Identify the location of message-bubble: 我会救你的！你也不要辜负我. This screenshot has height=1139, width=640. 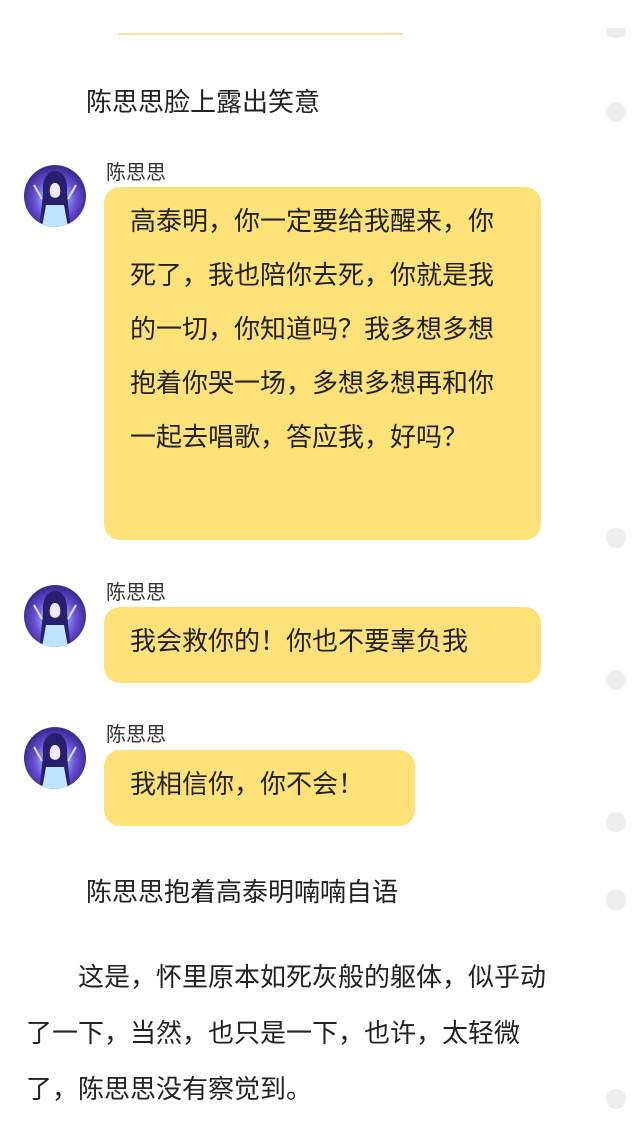
(322, 645).